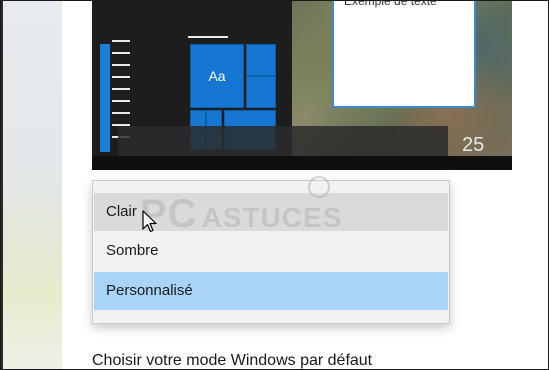 This screenshot has width=549, height=370. I want to click on preview-taskbar, so click(283, 142).